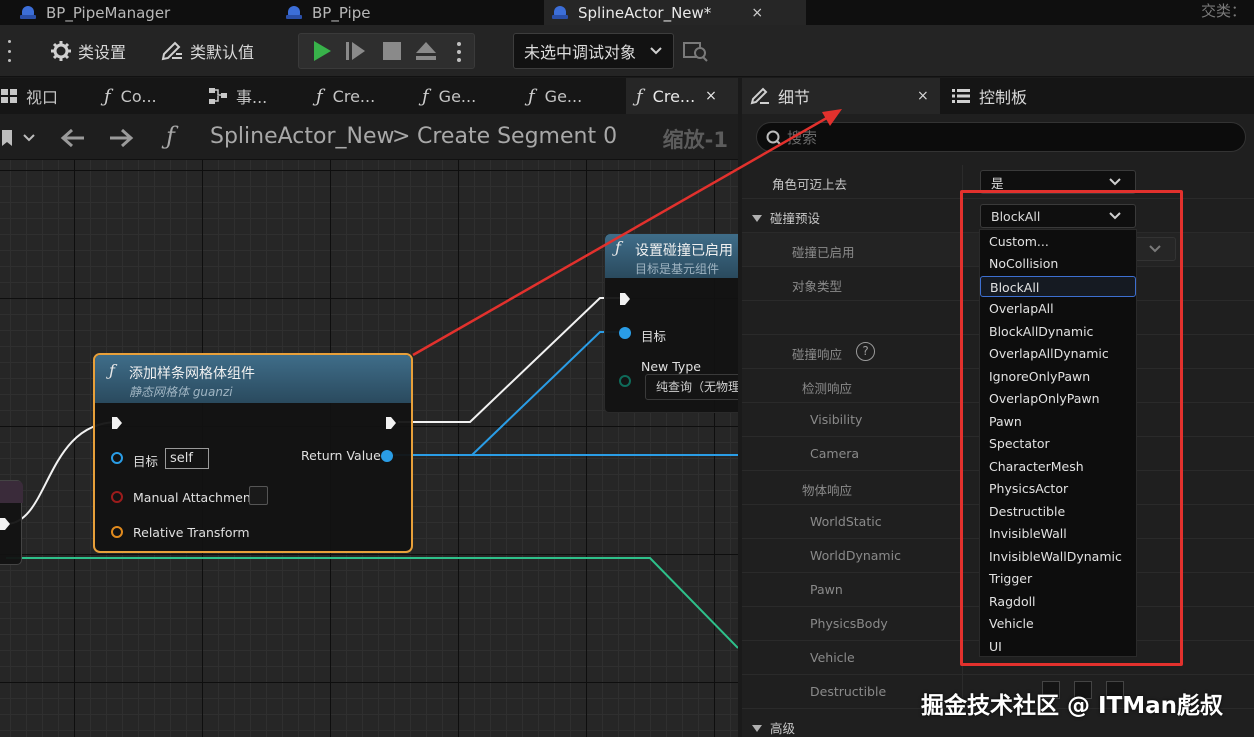 The height and width of the screenshot is (737, 1254). I want to click on play-icon, so click(322, 51).